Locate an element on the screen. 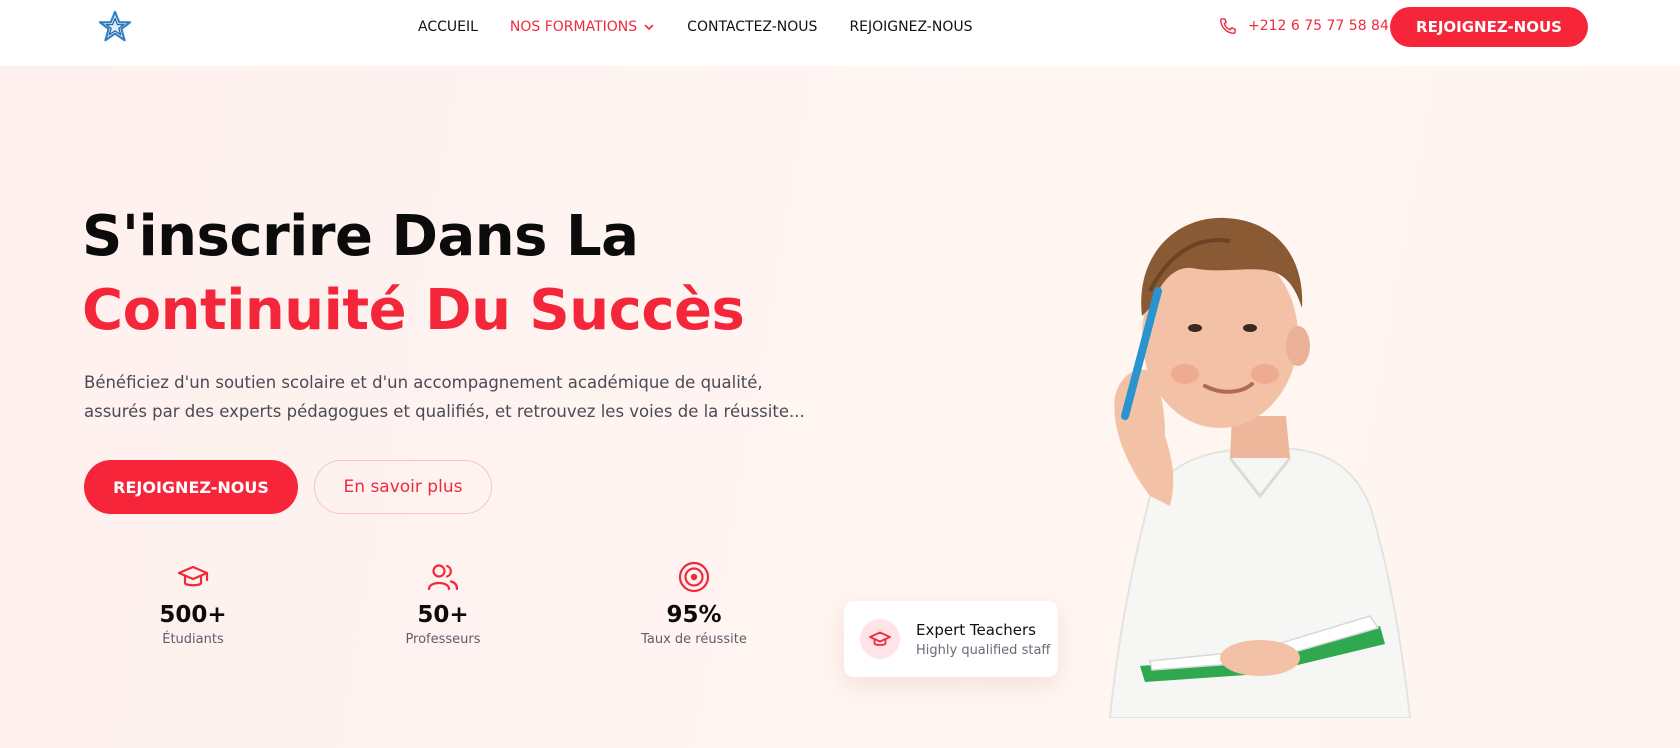 This screenshot has height=748, width=1680. stat-success-rate-label: Taux de réussite is located at coordinates (694, 639).